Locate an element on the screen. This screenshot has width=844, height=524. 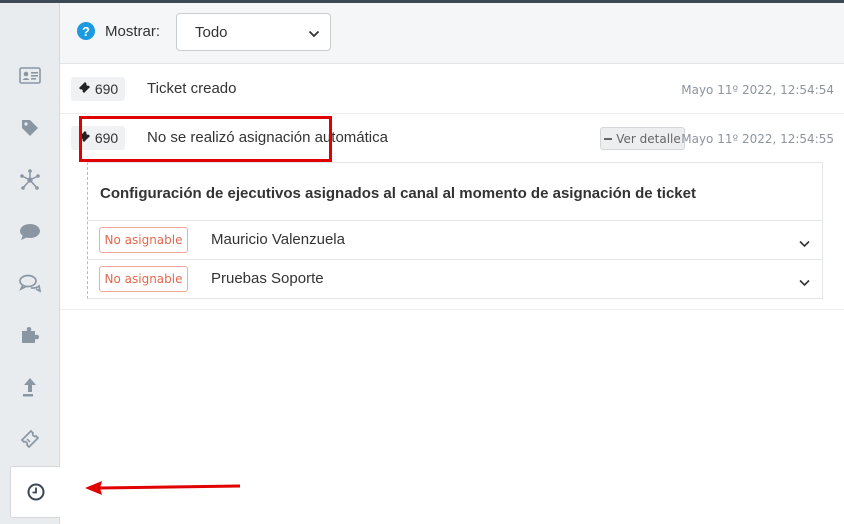
highlight-annotation-box is located at coordinates (205, 139).